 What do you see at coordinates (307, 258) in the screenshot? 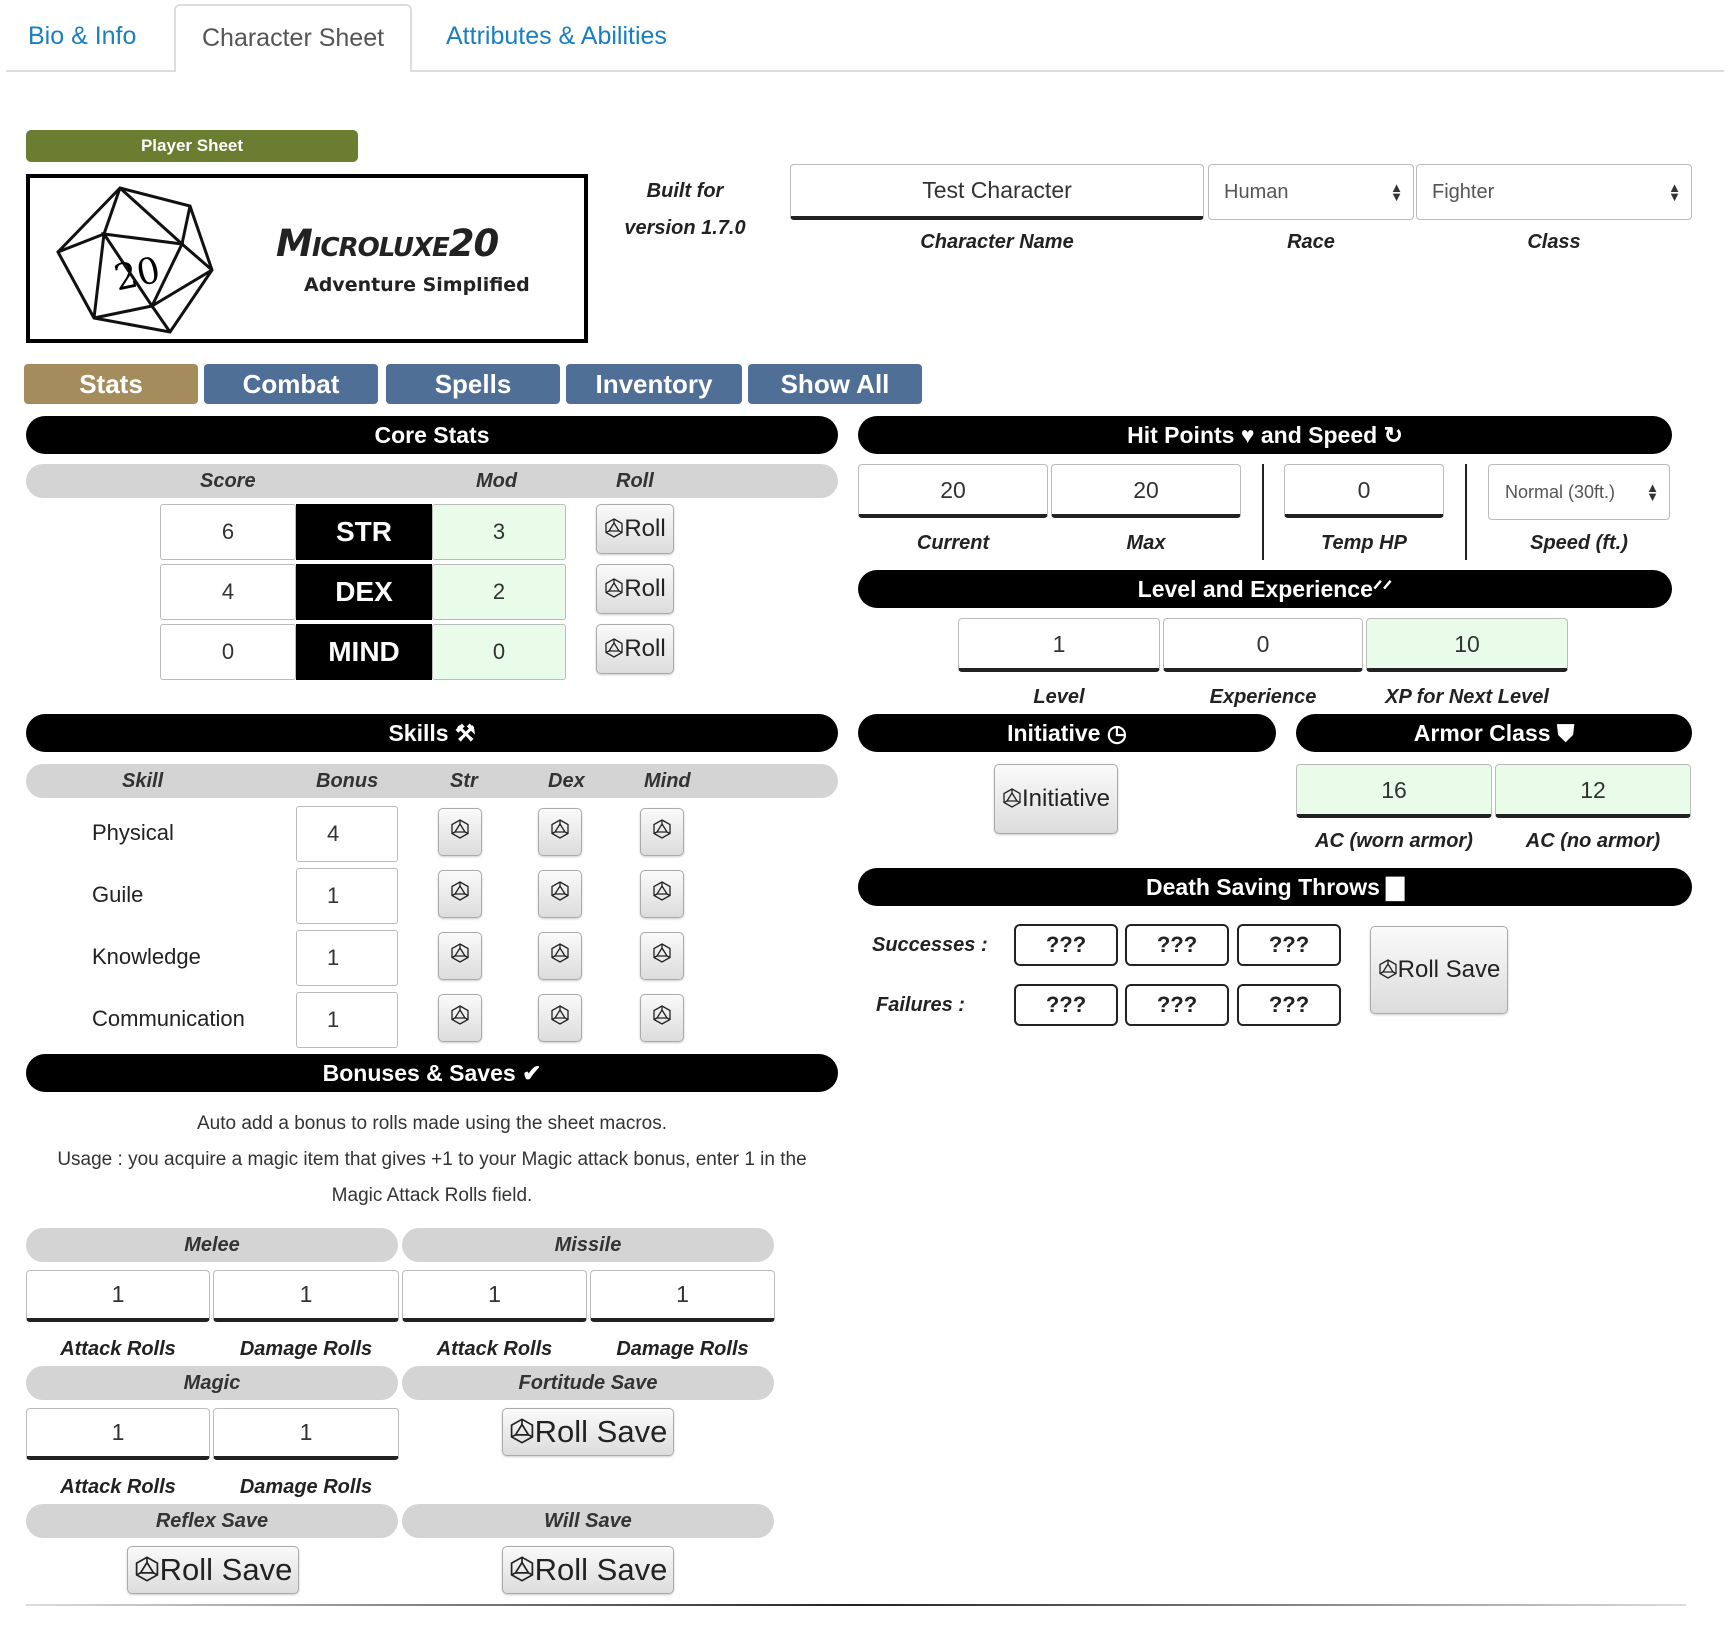
I see `logo: 20 Microluxe20 Adventure Simplified` at bounding box center [307, 258].